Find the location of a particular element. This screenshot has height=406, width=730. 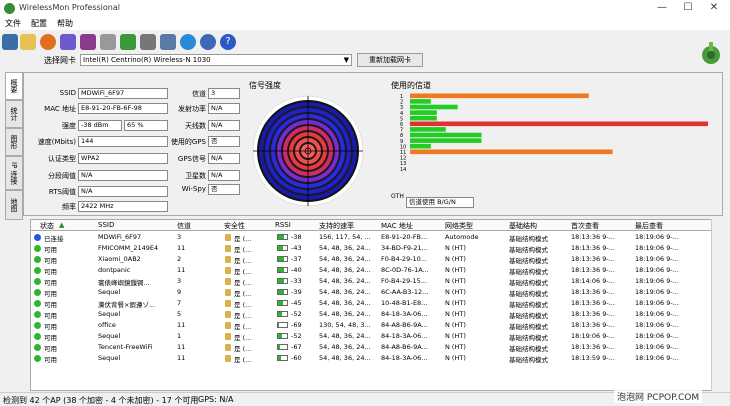

record-icon is located at coordinates (48, 42).